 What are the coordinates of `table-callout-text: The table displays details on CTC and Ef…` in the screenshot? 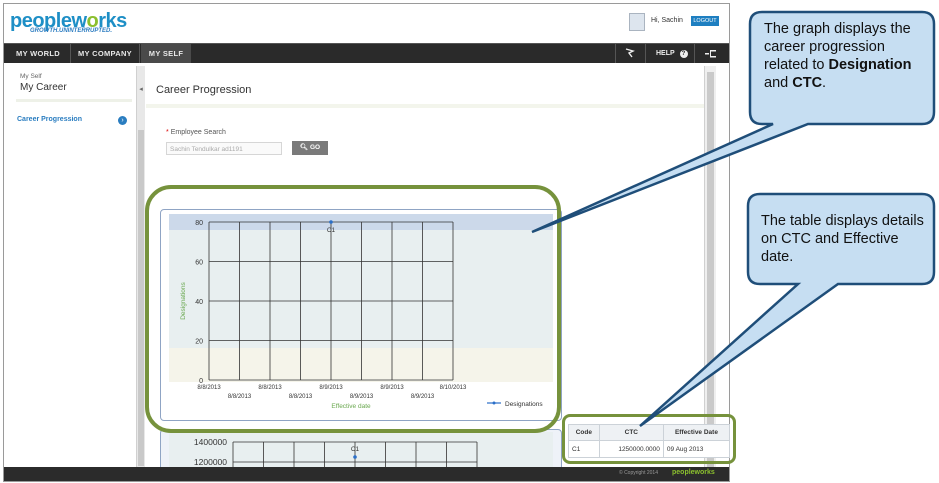 It's located at (842, 239).